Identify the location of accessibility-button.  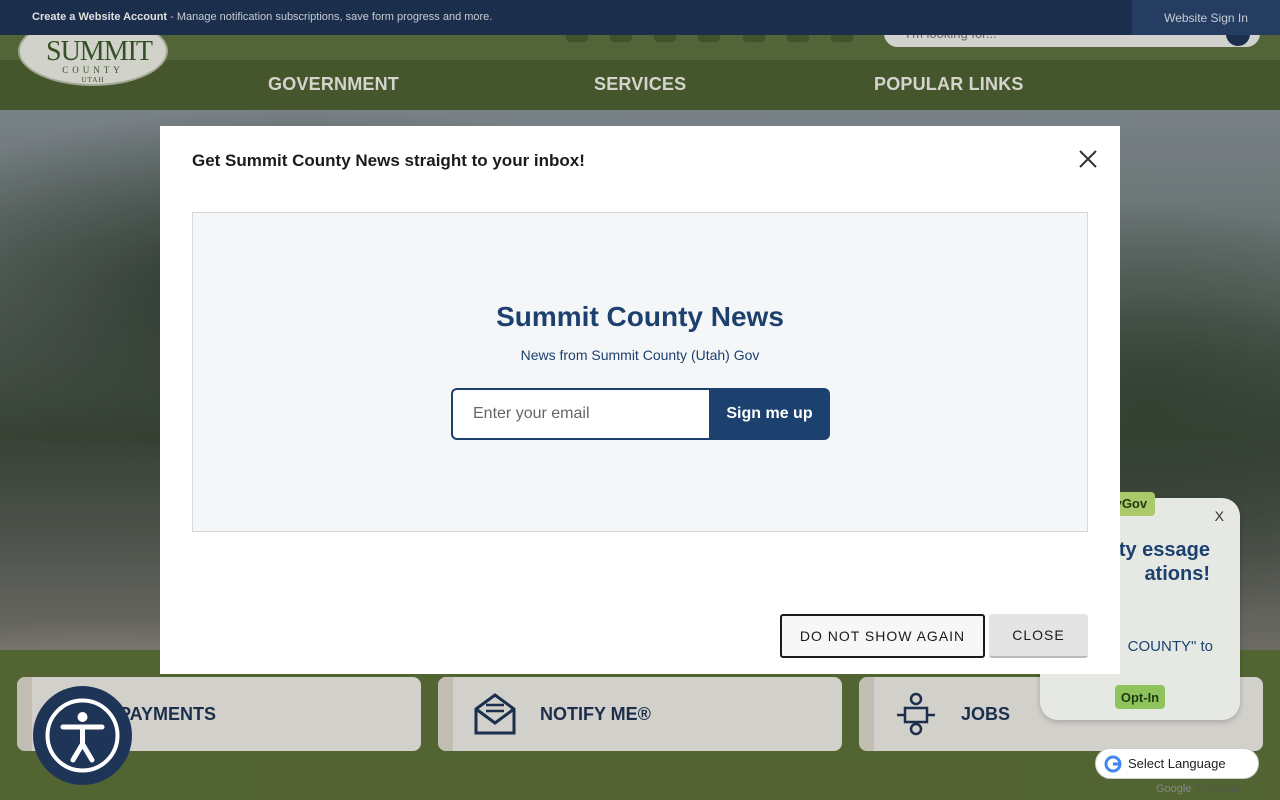
(82, 735).